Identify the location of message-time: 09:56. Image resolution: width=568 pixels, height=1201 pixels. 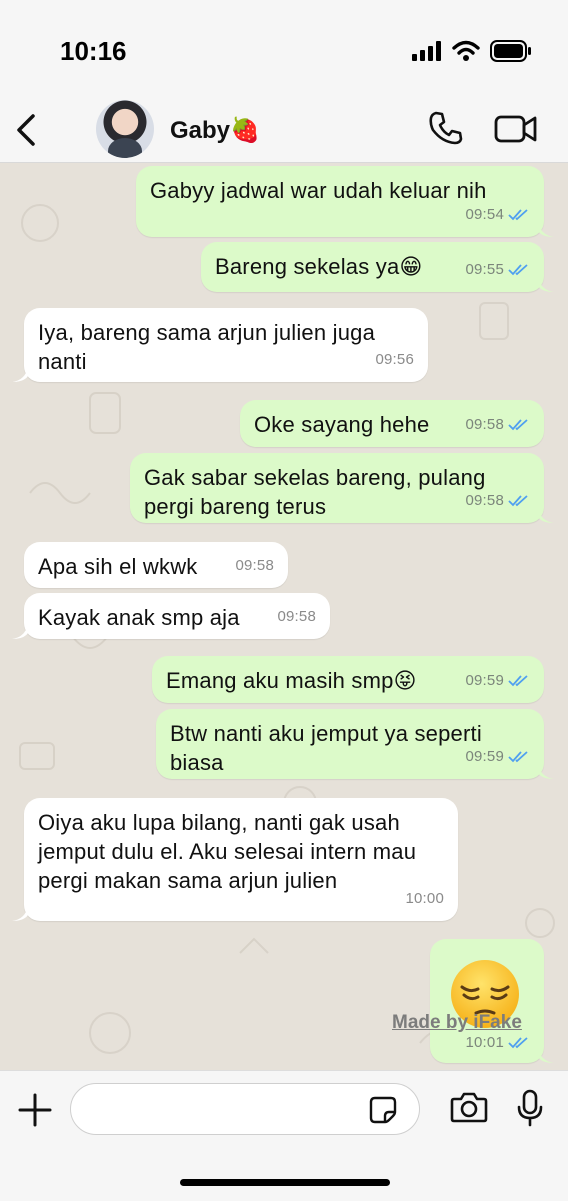
(394, 359).